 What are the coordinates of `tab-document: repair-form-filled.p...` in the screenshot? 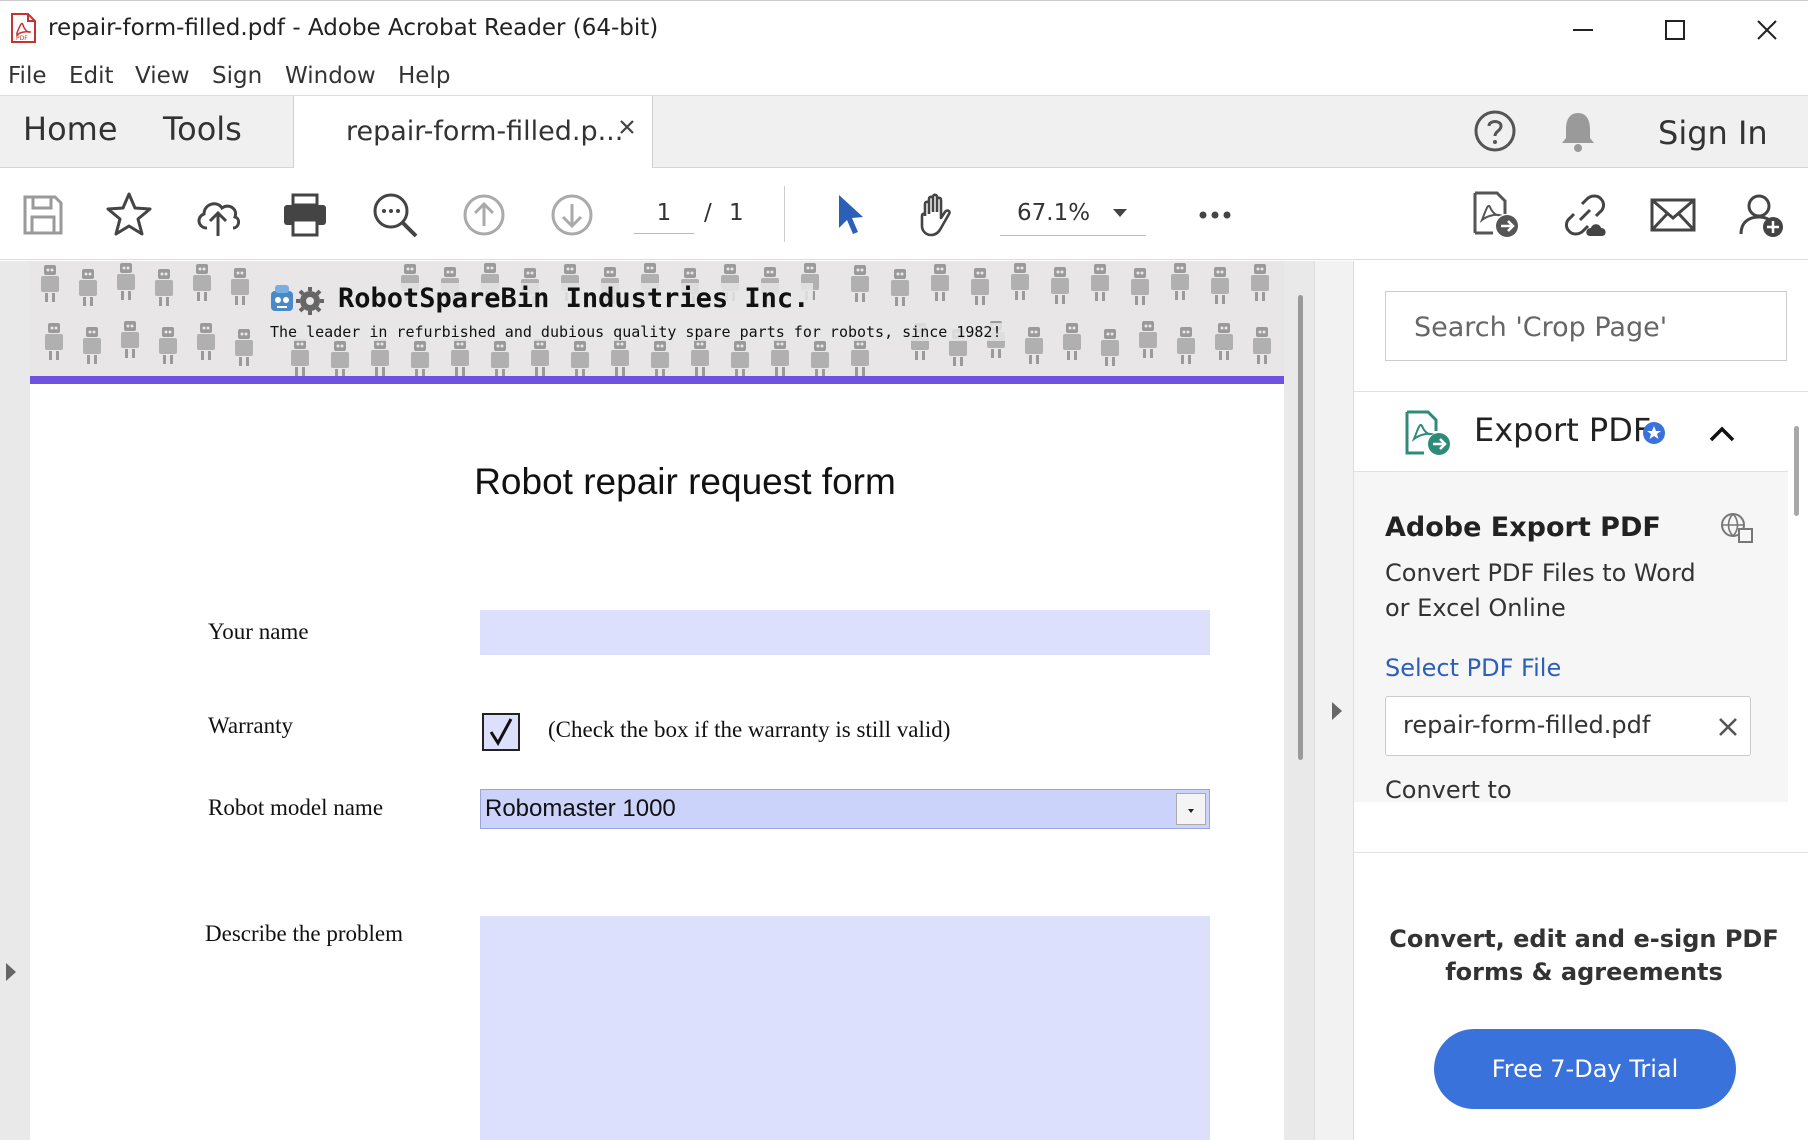 It's located at (473, 132).